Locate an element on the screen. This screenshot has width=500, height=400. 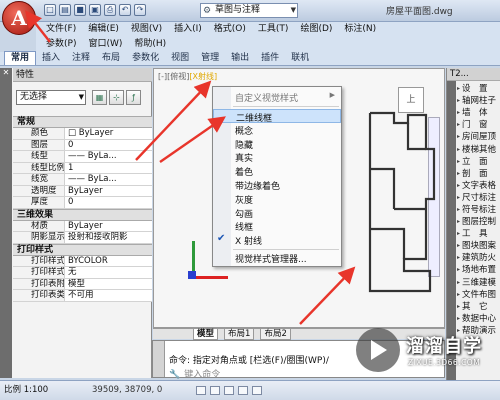
grid-display-icon is located at coordinates (215, 390).